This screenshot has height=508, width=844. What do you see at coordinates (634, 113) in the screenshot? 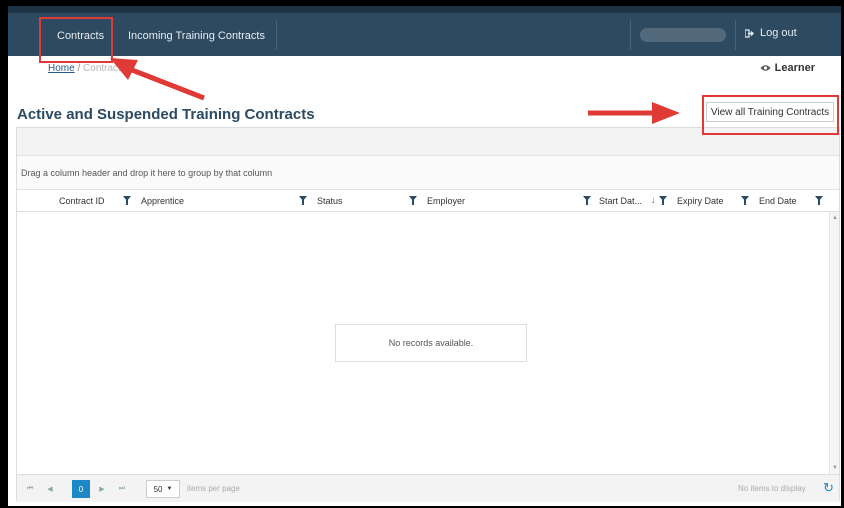
I see `annotation-arrow-to-view-all` at bounding box center [634, 113].